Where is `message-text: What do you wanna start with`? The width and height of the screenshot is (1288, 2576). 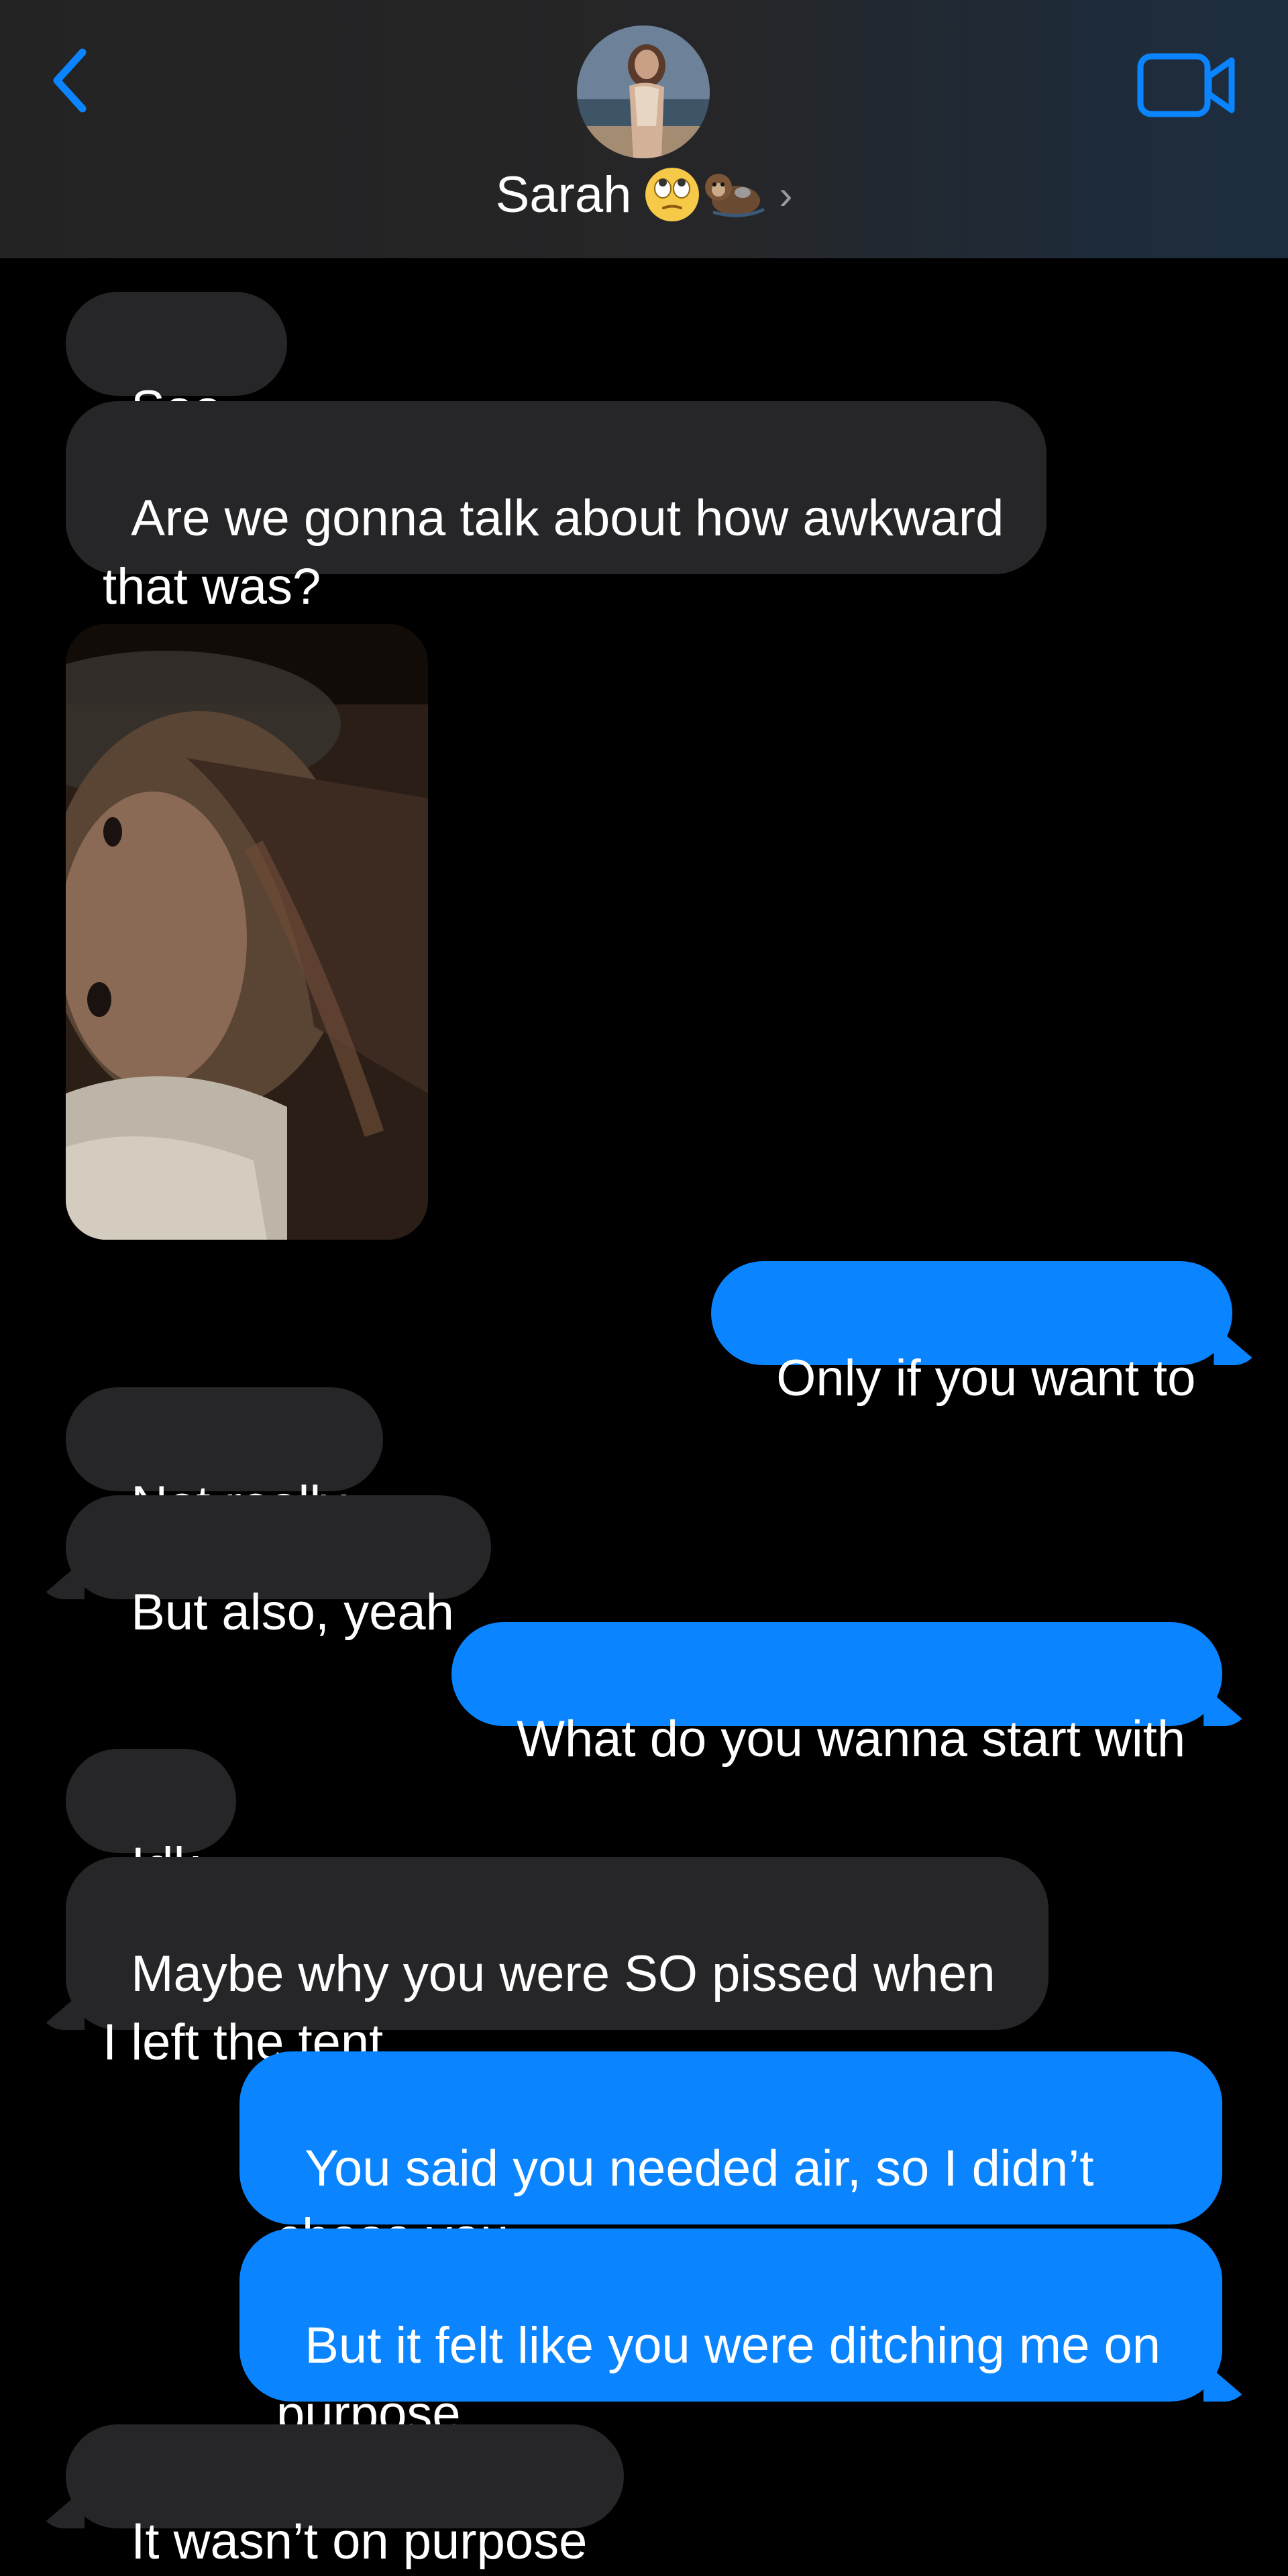
message-text: What do you wanna start with is located at coordinates (851, 1739).